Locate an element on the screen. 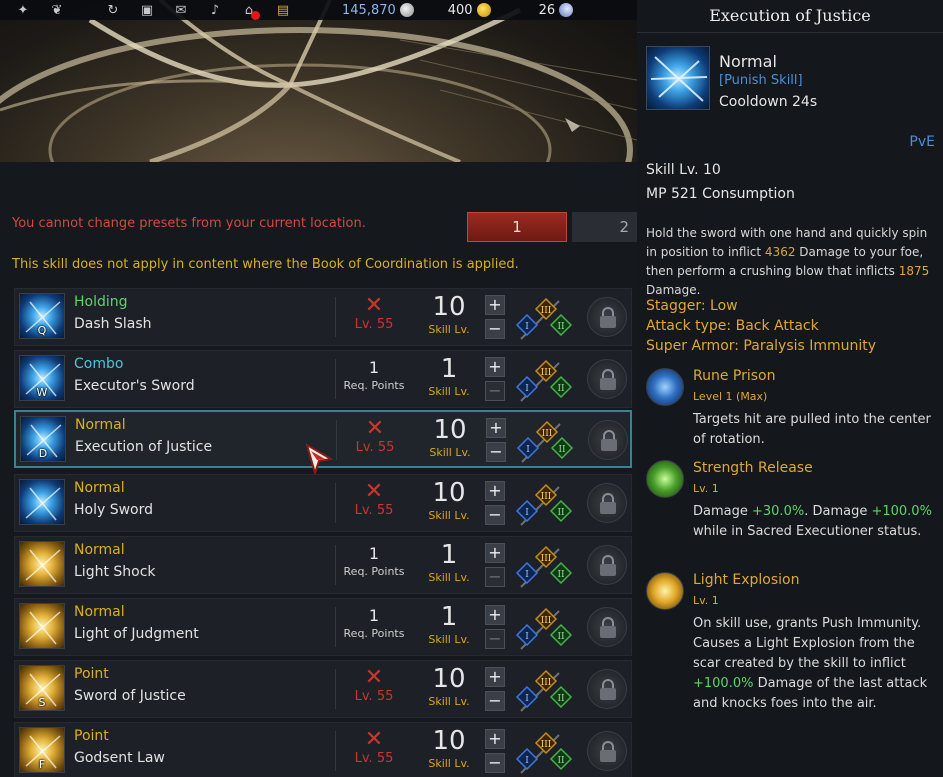  skill-icon: D is located at coordinates (43, 439).